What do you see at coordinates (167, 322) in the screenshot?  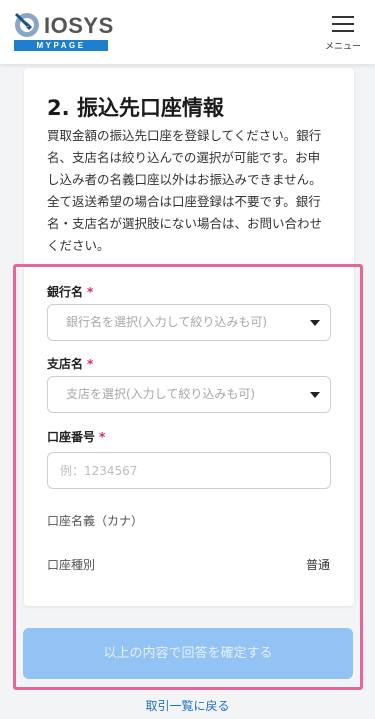 I see `bank-name-placeholder: 銀行名を選択(入力して絞り込みも可)` at bounding box center [167, 322].